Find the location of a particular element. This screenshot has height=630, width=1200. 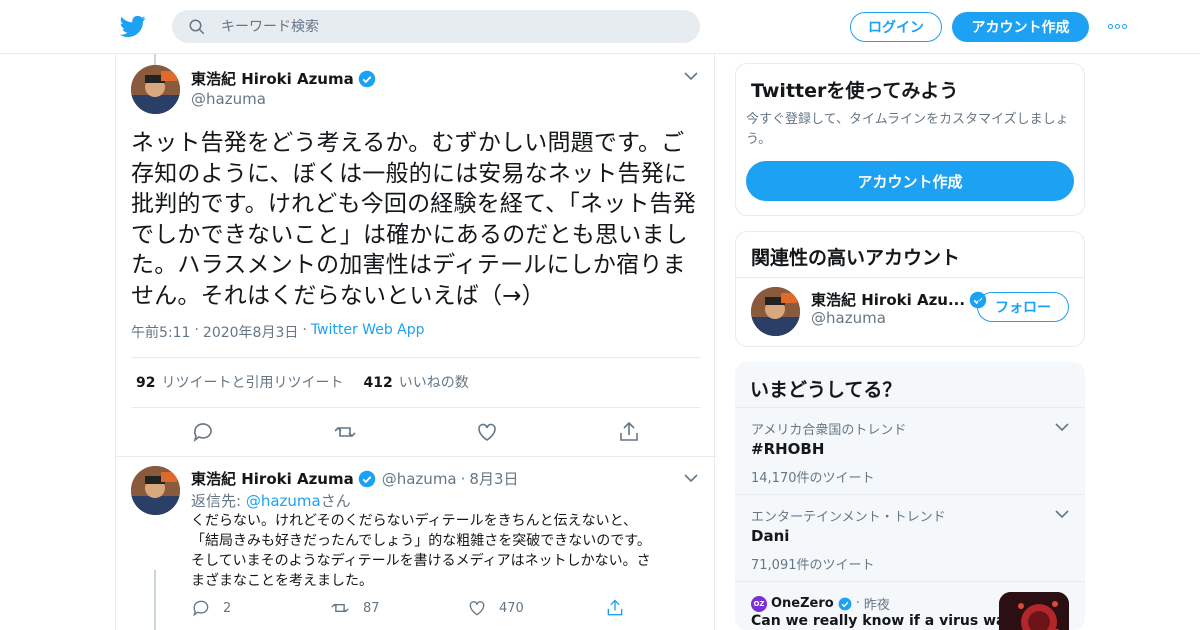

related-title: 関連性の高いアカウント is located at coordinates (856, 258).